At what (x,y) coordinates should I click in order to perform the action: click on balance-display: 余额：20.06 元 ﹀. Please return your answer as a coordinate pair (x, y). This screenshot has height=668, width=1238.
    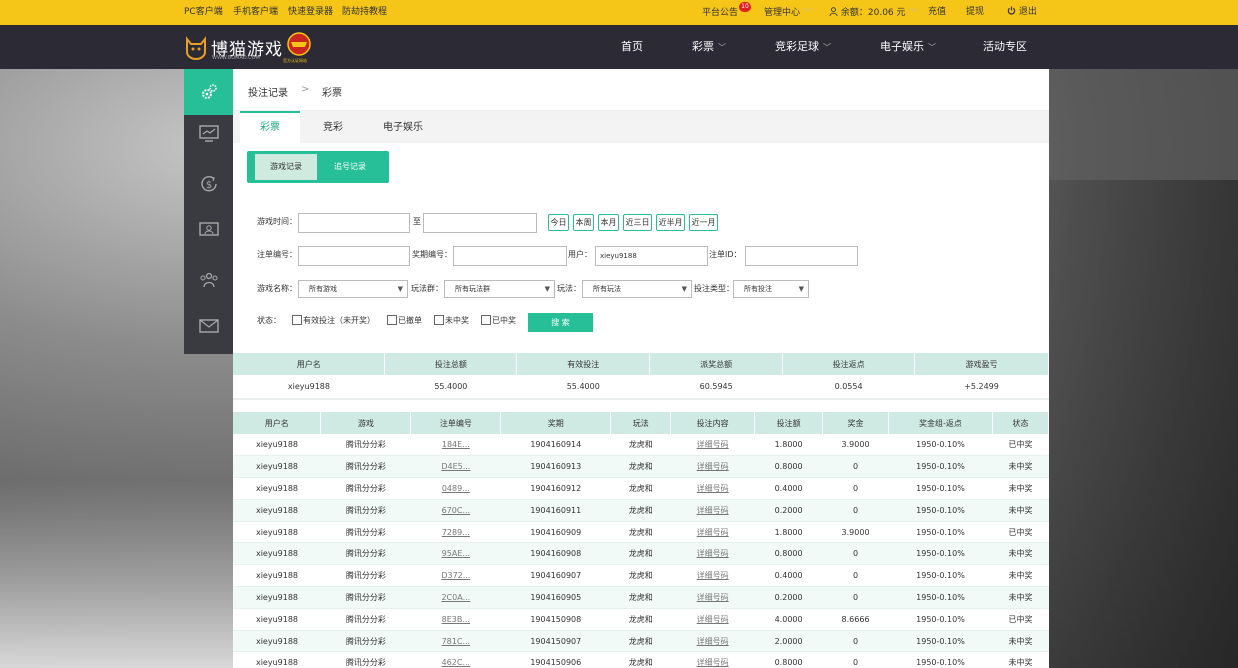
    Looking at the image, I should click on (873, 12).